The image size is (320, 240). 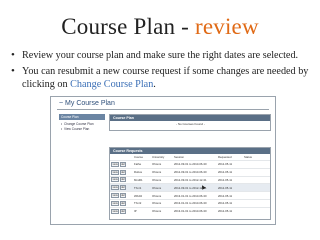 What do you see at coordinates (111, 84) in the screenshot?
I see `change-course-plan-link: Change Course Plan` at bounding box center [111, 84].